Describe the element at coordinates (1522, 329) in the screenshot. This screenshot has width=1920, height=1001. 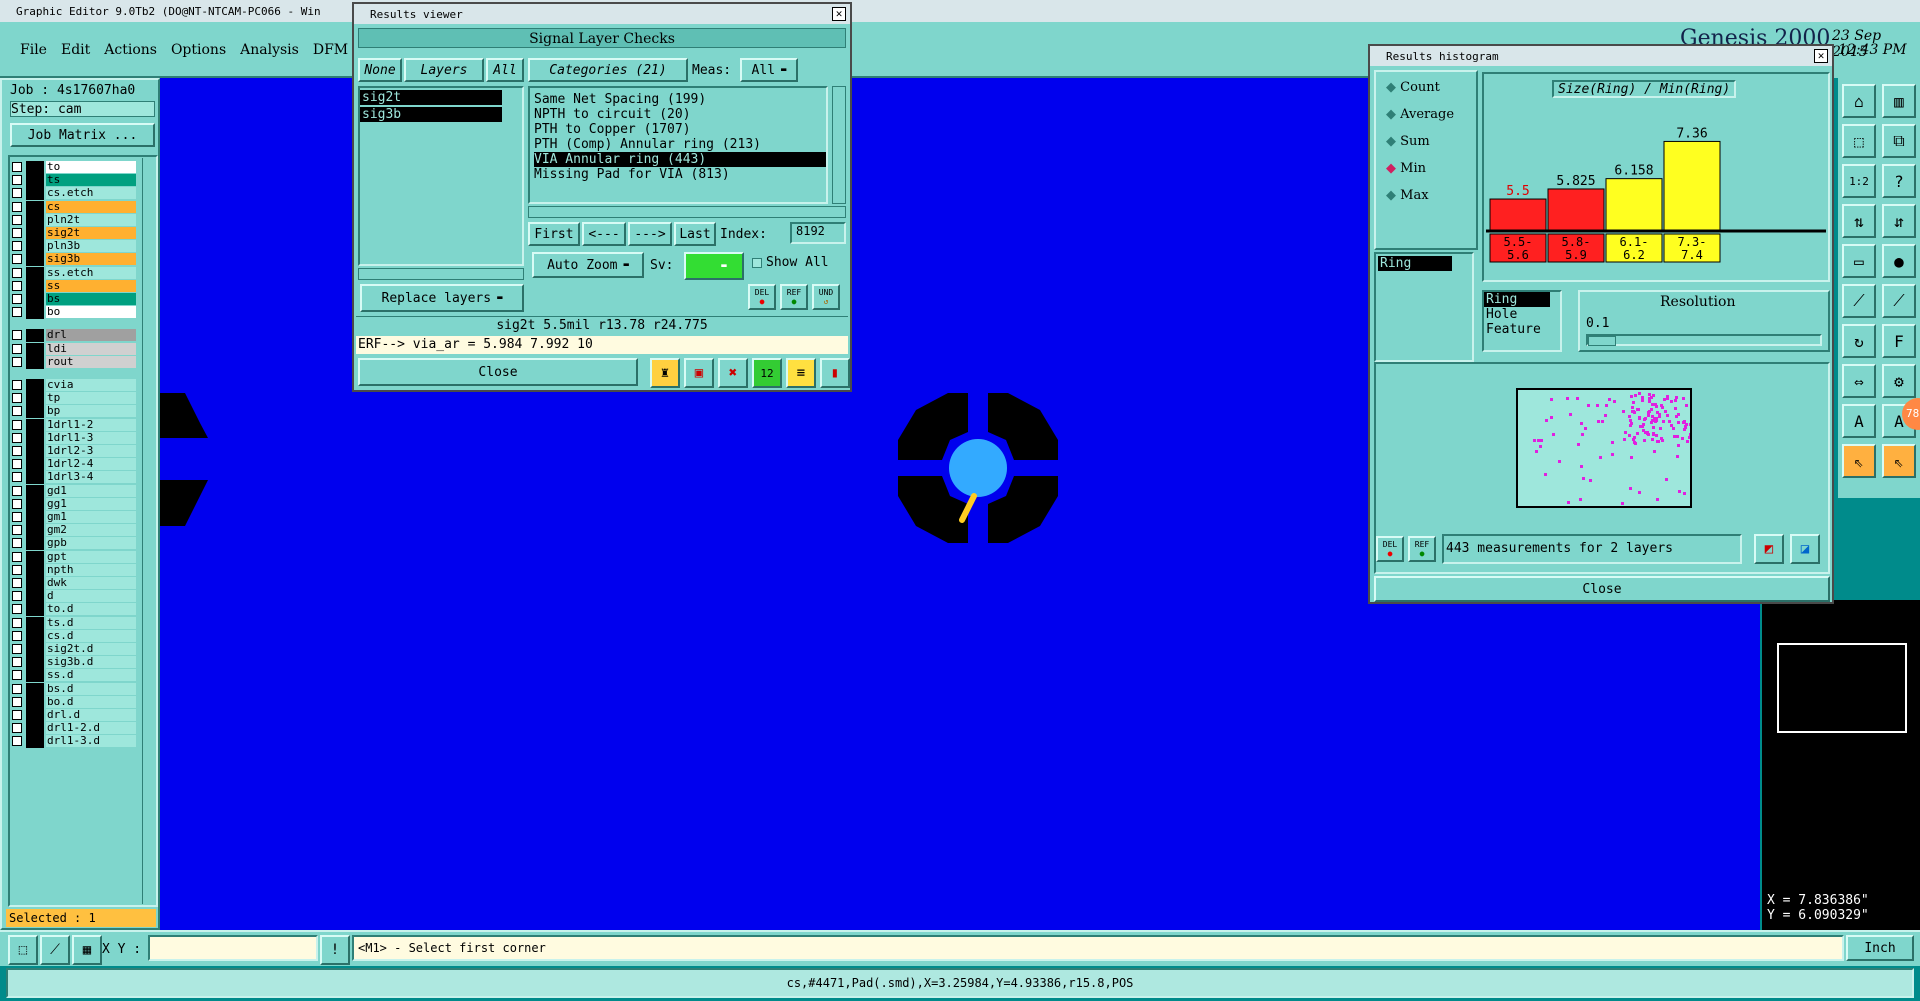
I see `rh-item: Feature` at that location.